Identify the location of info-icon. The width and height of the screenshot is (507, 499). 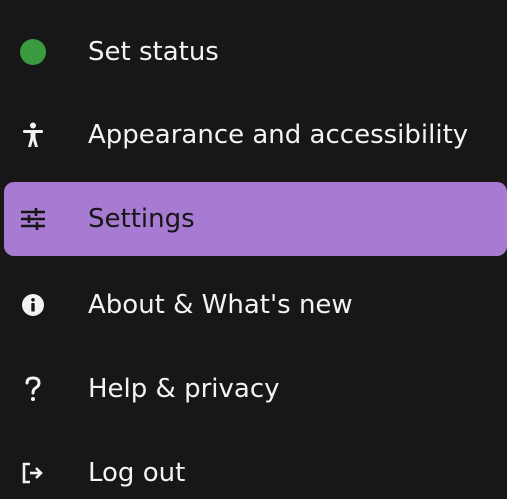
(33, 305).